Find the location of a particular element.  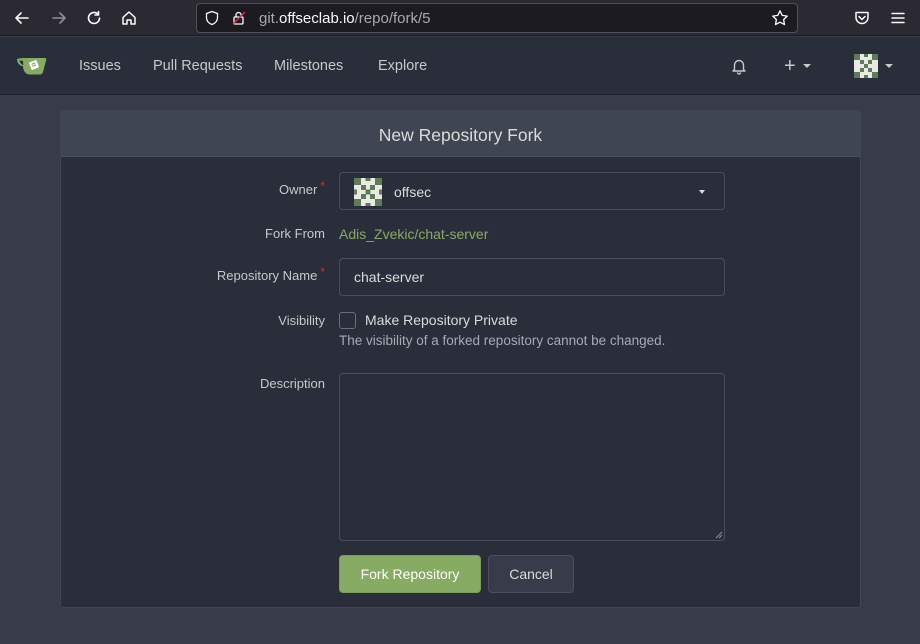

shield-icon is located at coordinates (212, 18).